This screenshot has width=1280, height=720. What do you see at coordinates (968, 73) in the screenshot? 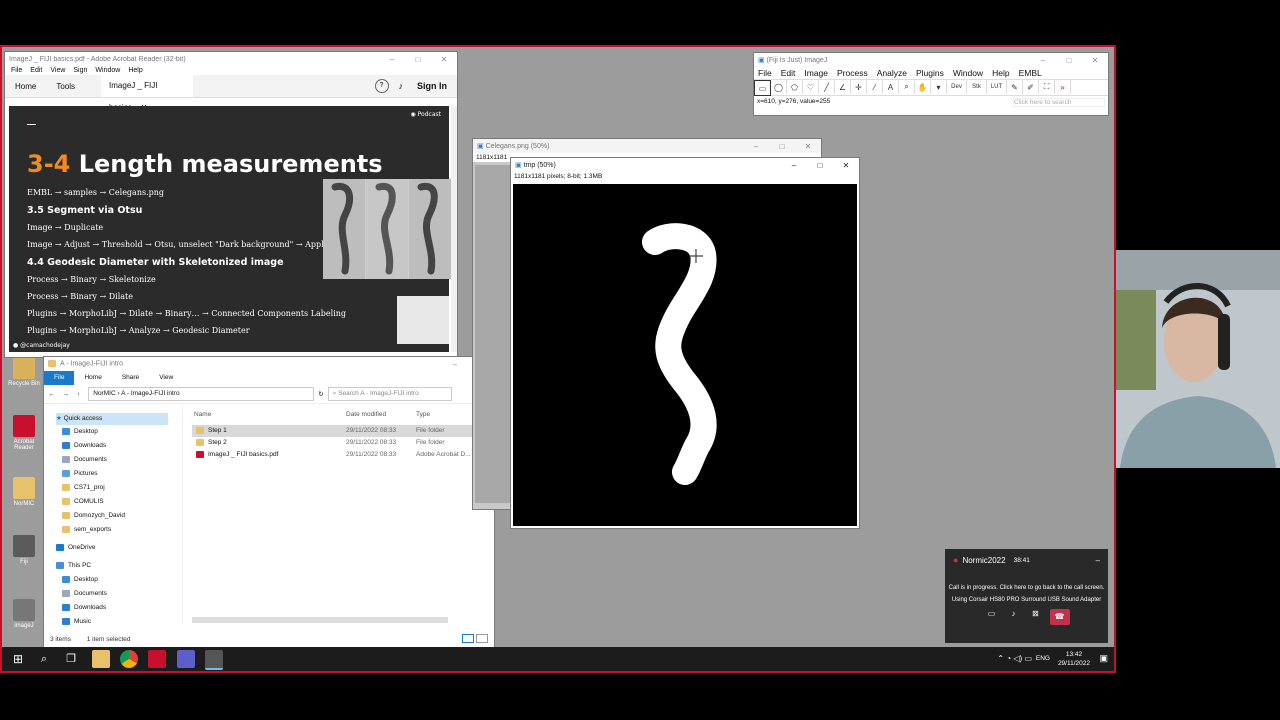
I see `fiji-menu-window: Window` at bounding box center [968, 73].